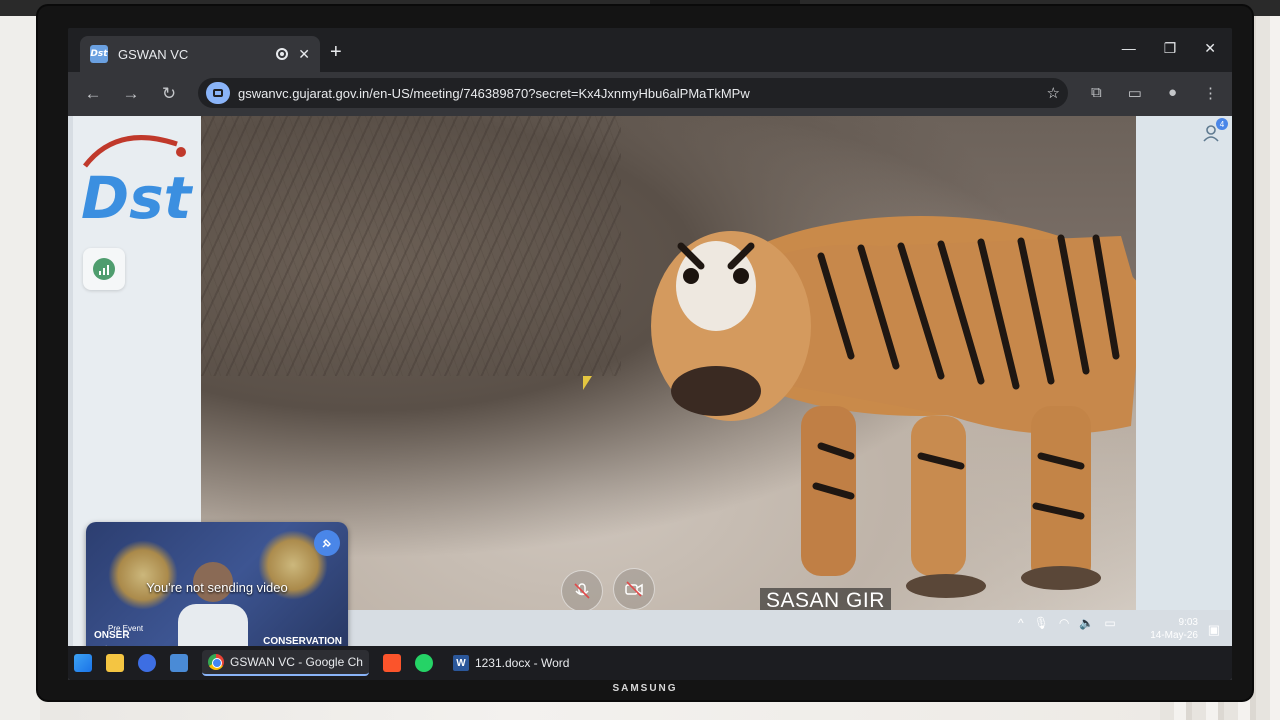 This screenshot has height=720, width=1280. Describe the element at coordinates (460, 663) in the screenshot. I see `word-icon: W` at that location.